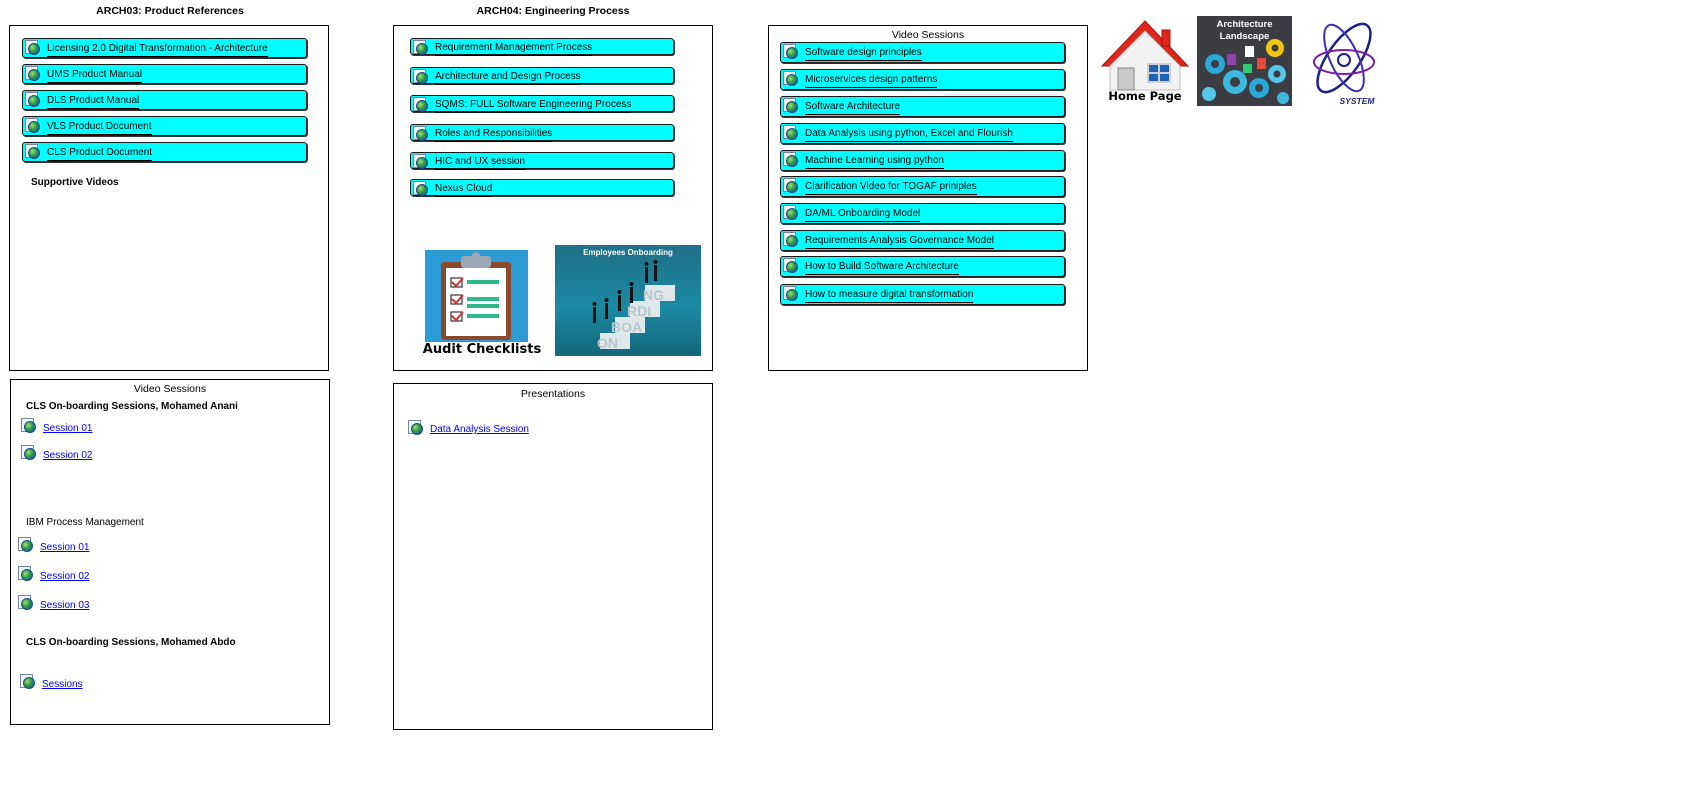 Image resolution: width=1698 pixels, height=799 pixels. Describe the element at coordinates (922, 106) in the screenshot. I see `video-link-software-architecture: Software Architecture` at that location.